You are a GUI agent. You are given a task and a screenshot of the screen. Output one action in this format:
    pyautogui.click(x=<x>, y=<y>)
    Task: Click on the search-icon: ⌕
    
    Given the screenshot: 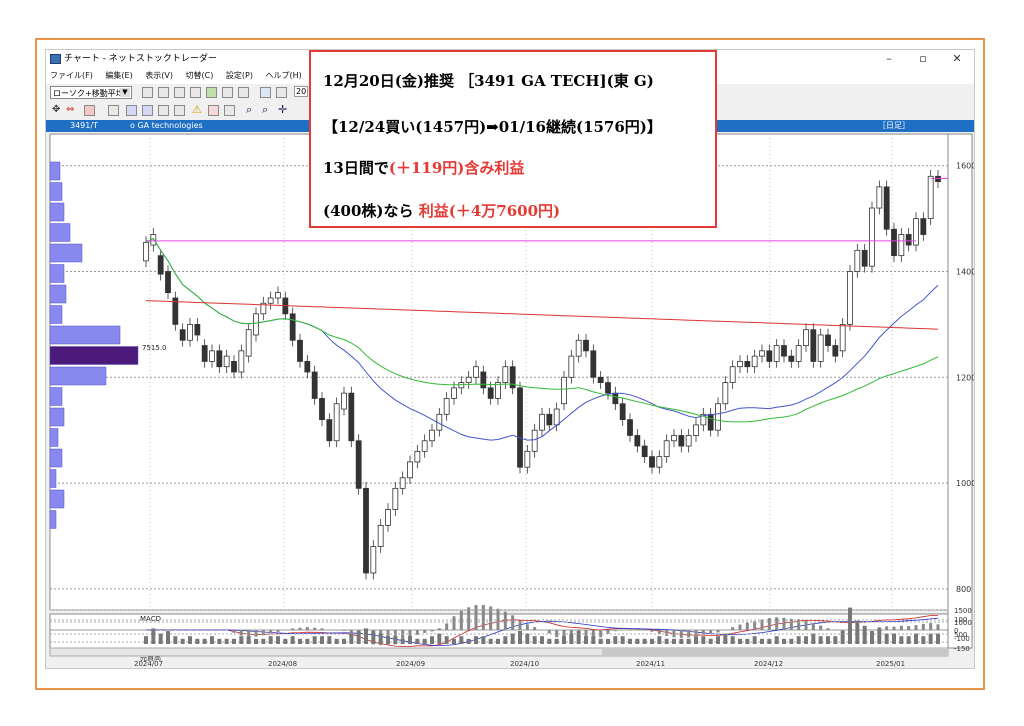 What is the action you would take?
    pyautogui.click(x=265, y=110)
    